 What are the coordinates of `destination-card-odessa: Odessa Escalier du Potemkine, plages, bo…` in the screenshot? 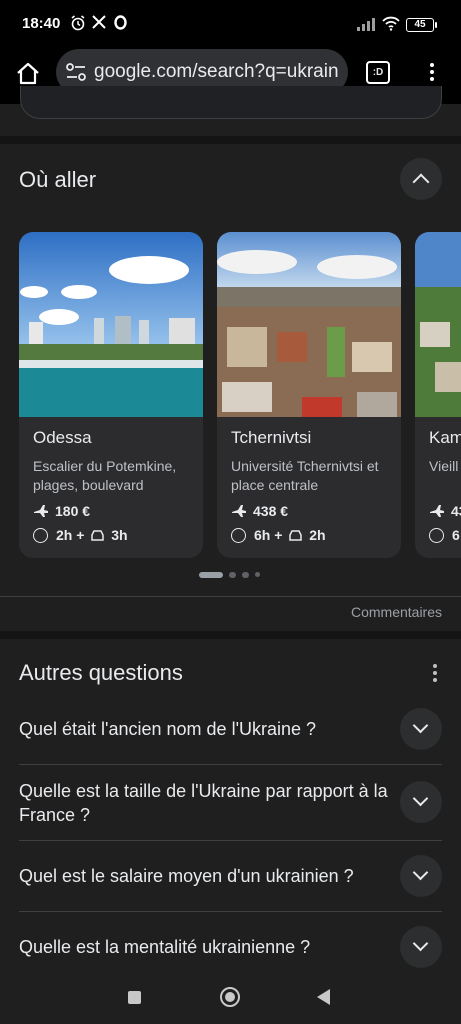 It's located at (111, 395).